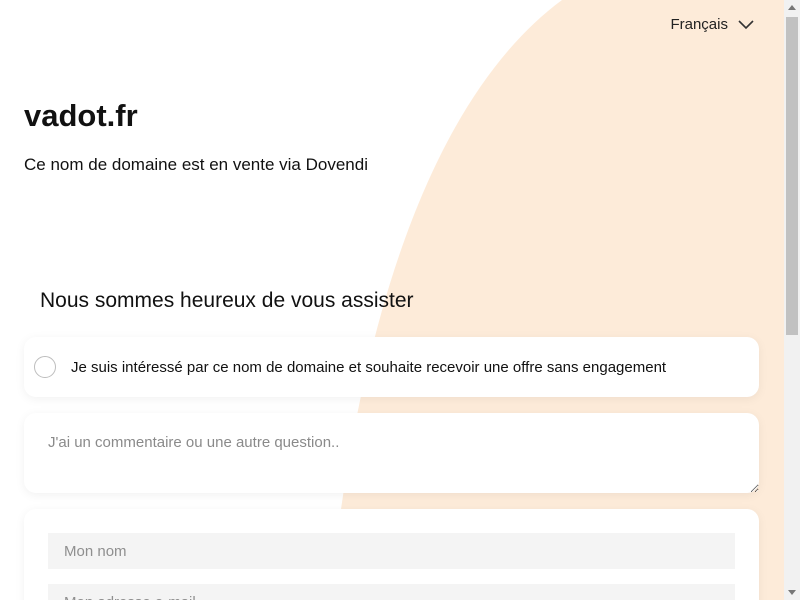 The image size is (800, 600). What do you see at coordinates (699, 24) in the screenshot?
I see `language-label: Français` at bounding box center [699, 24].